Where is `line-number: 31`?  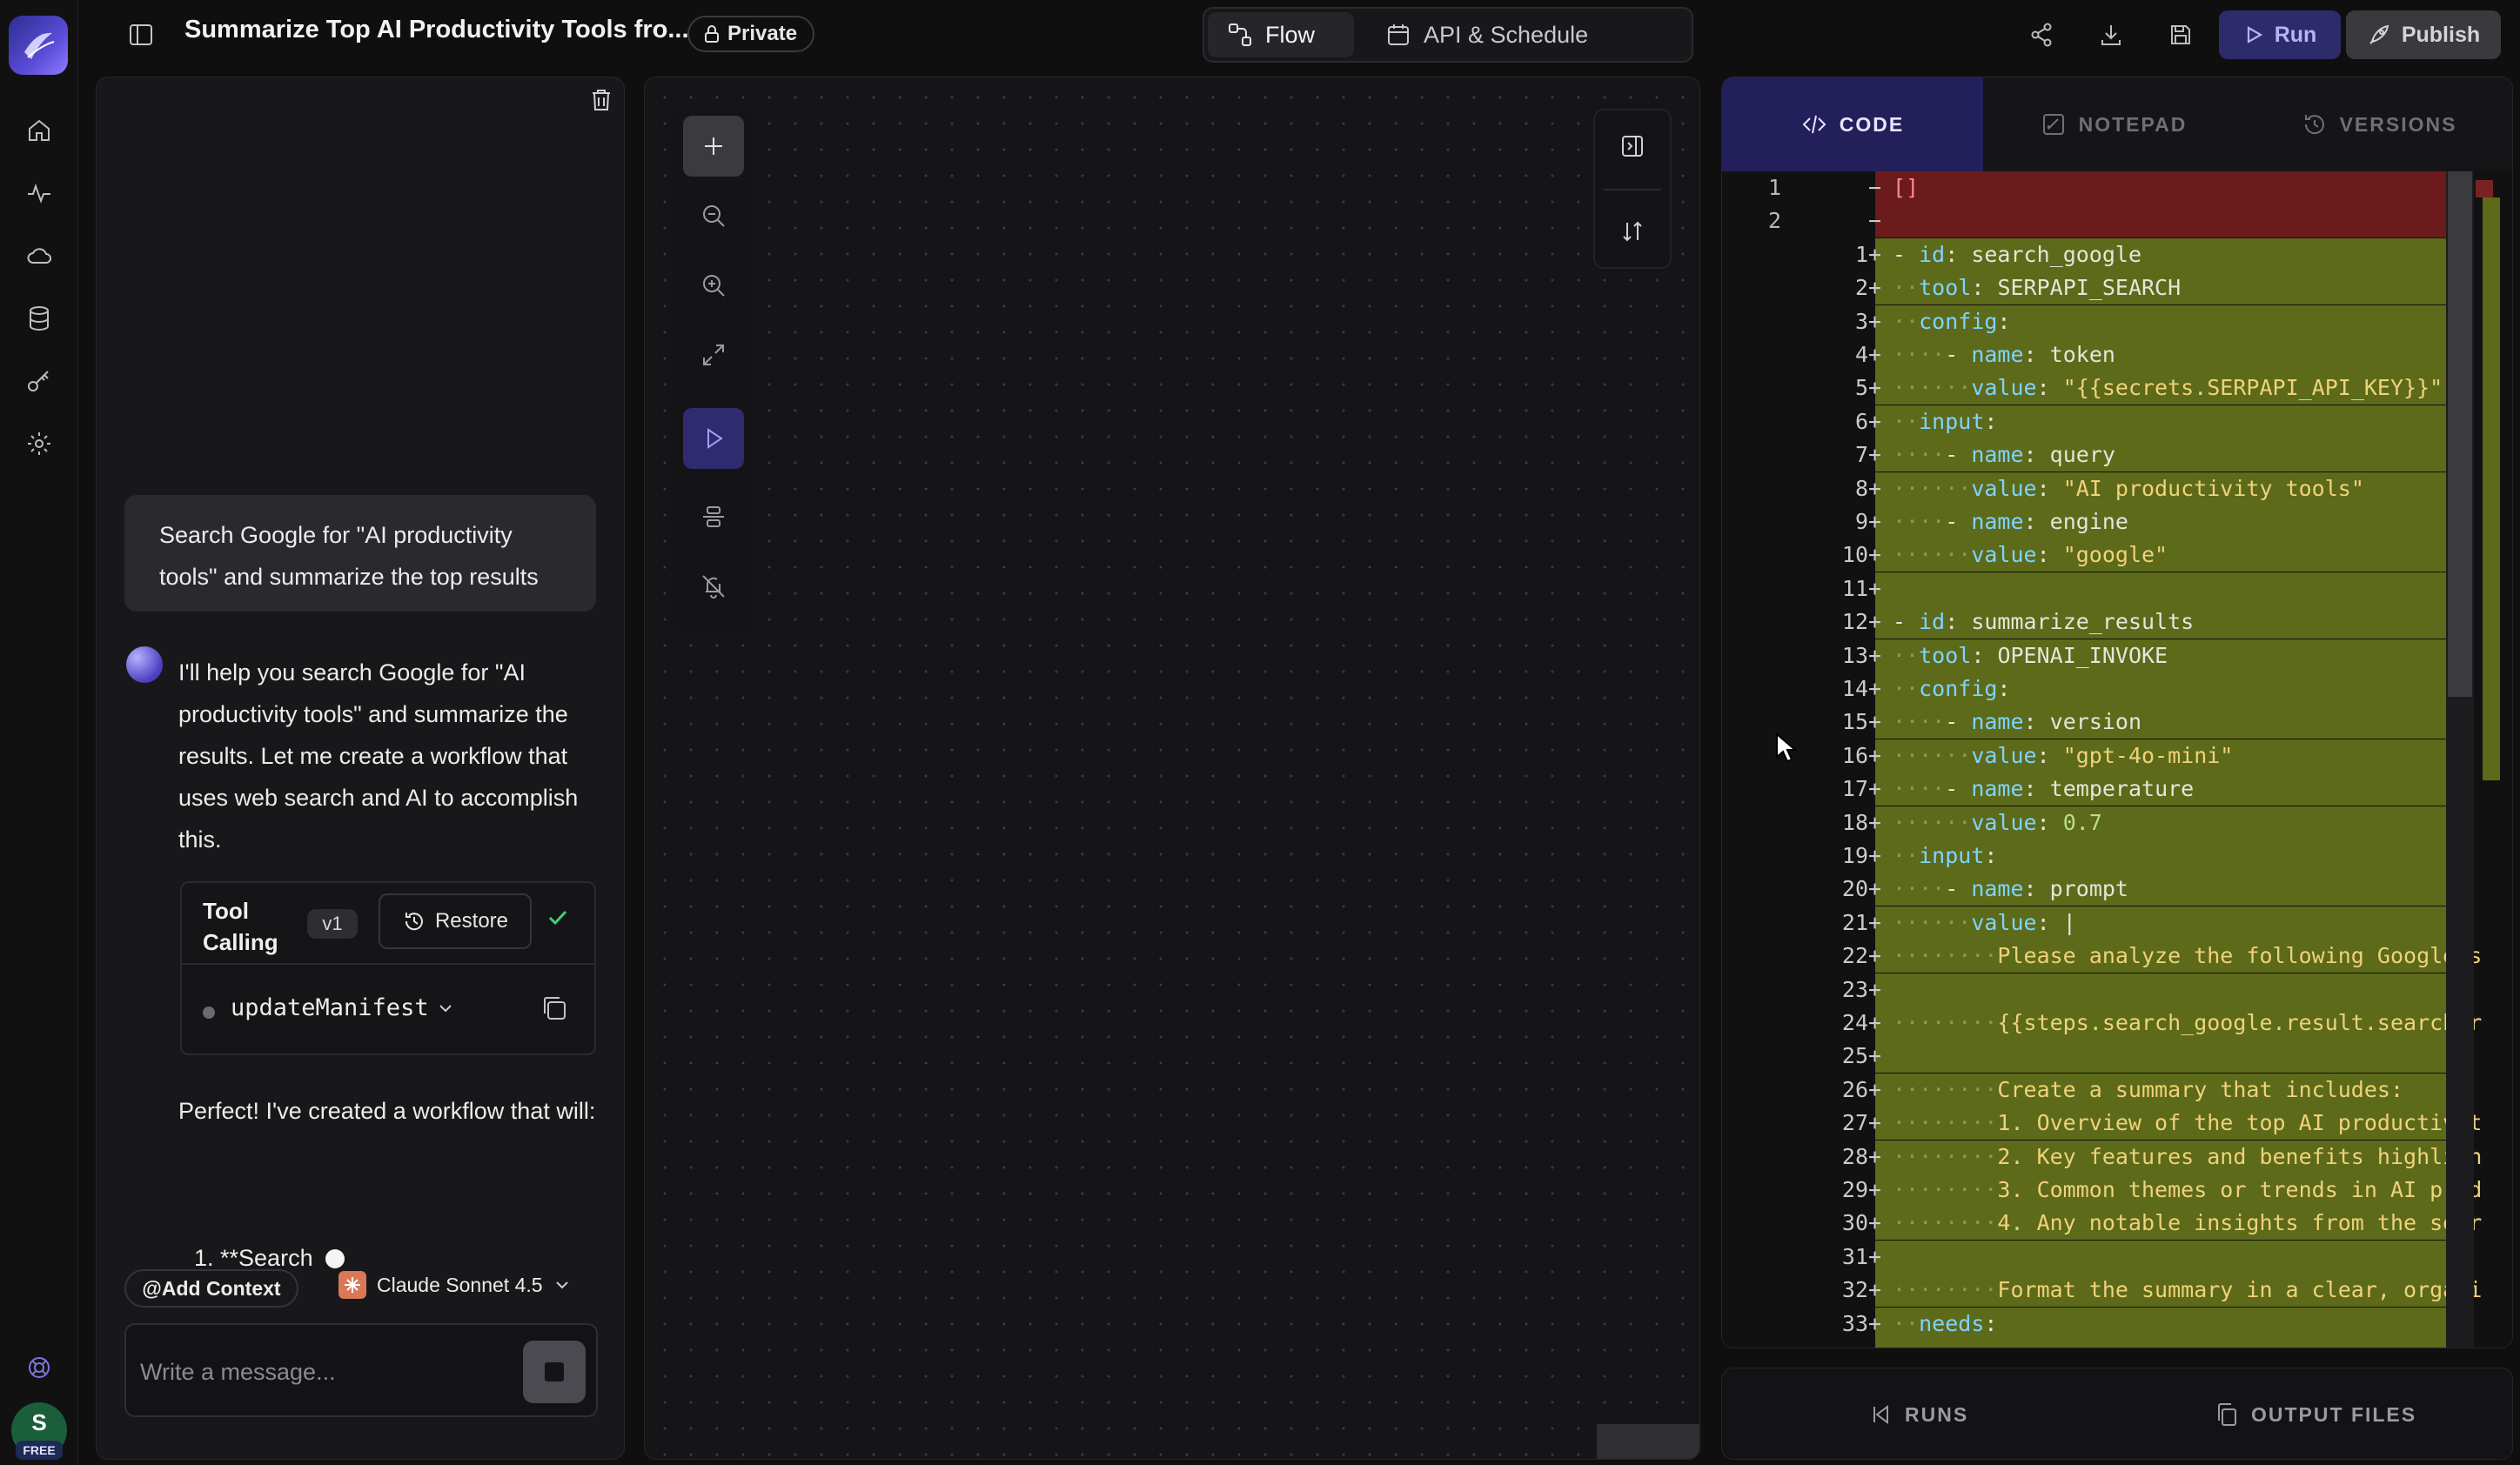 line-number: 31 is located at coordinates (1854, 1256).